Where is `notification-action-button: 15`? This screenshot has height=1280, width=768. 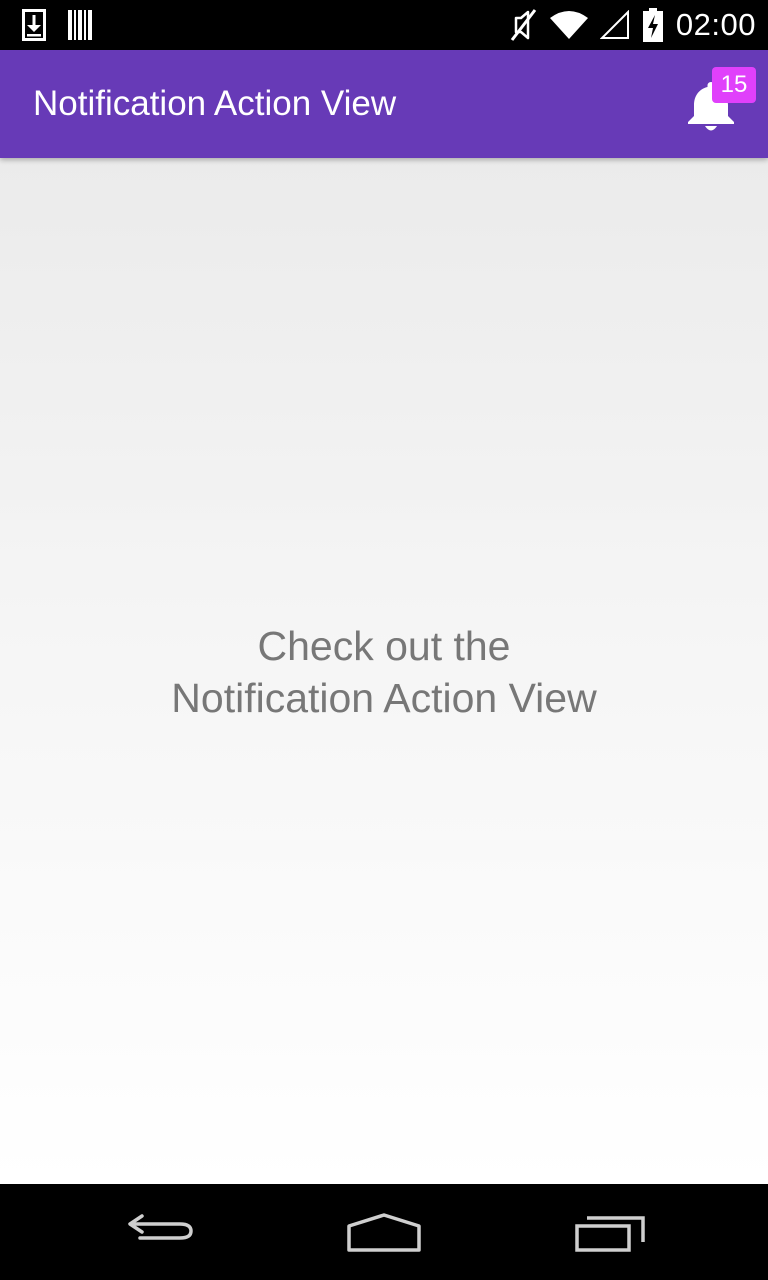 notification-action-button: 15 is located at coordinates (717, 104).